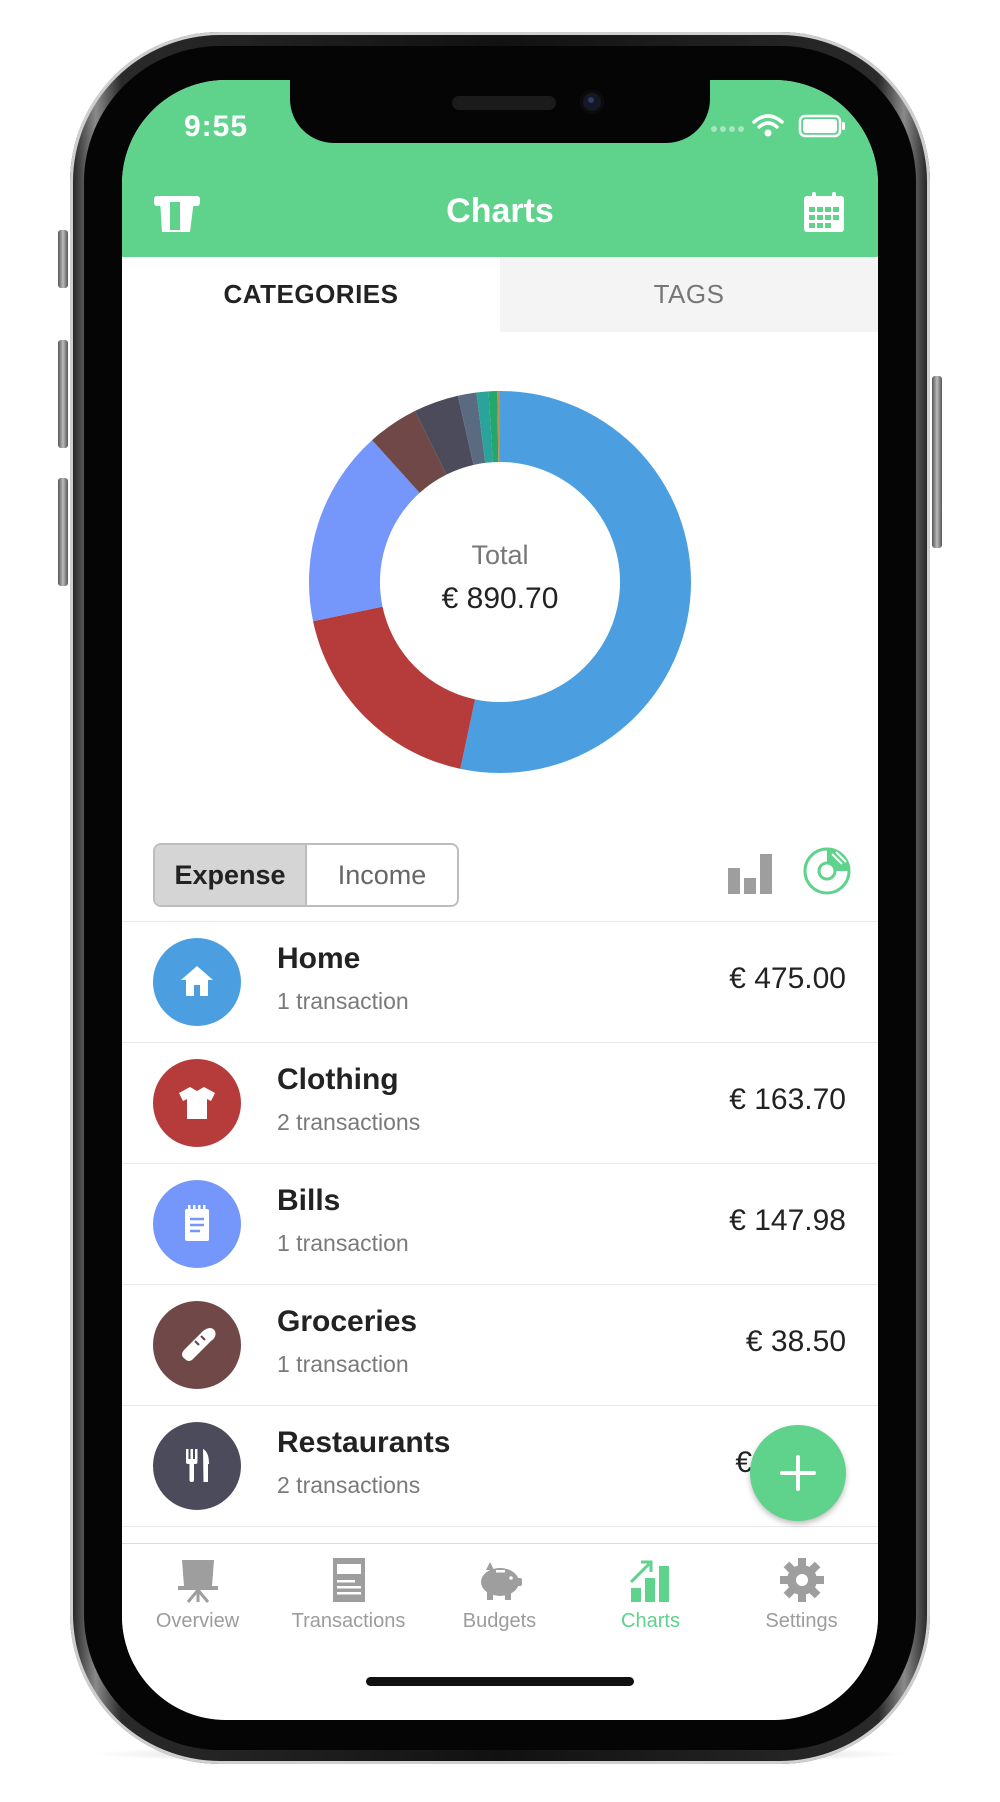 The image size is (1000, 1802). Describe the element at coordinates (689, 294) in the screenshot. I see `tab-tags: TAGS` at that location.